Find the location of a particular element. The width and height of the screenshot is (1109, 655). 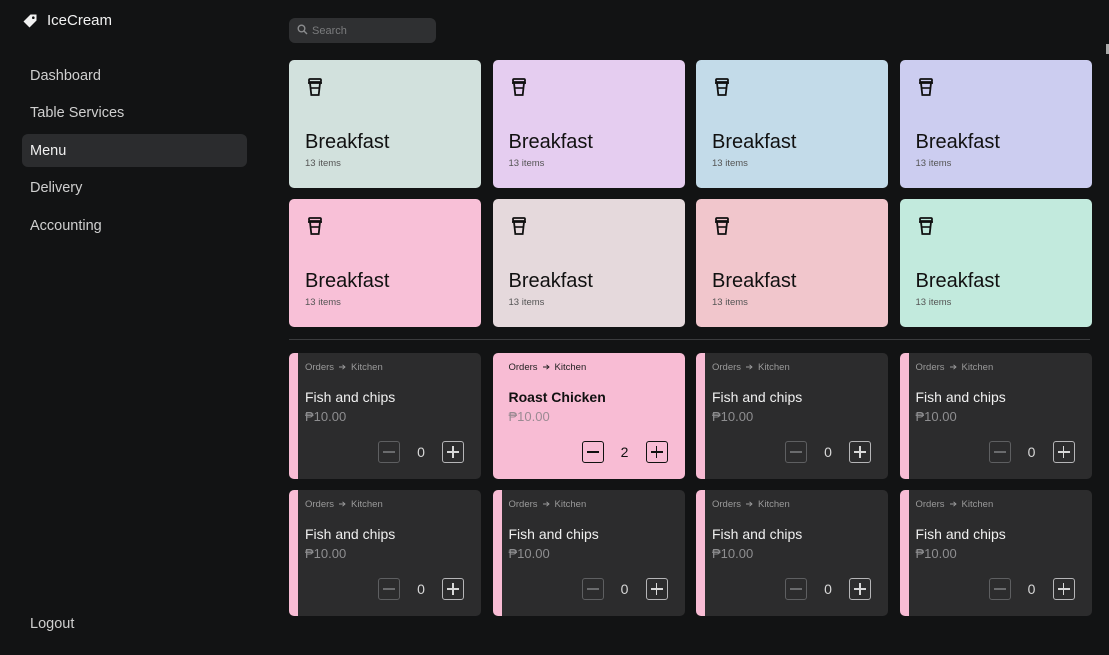

sidebar-item-table-services: Table Services is located at coordinates (134, 113).